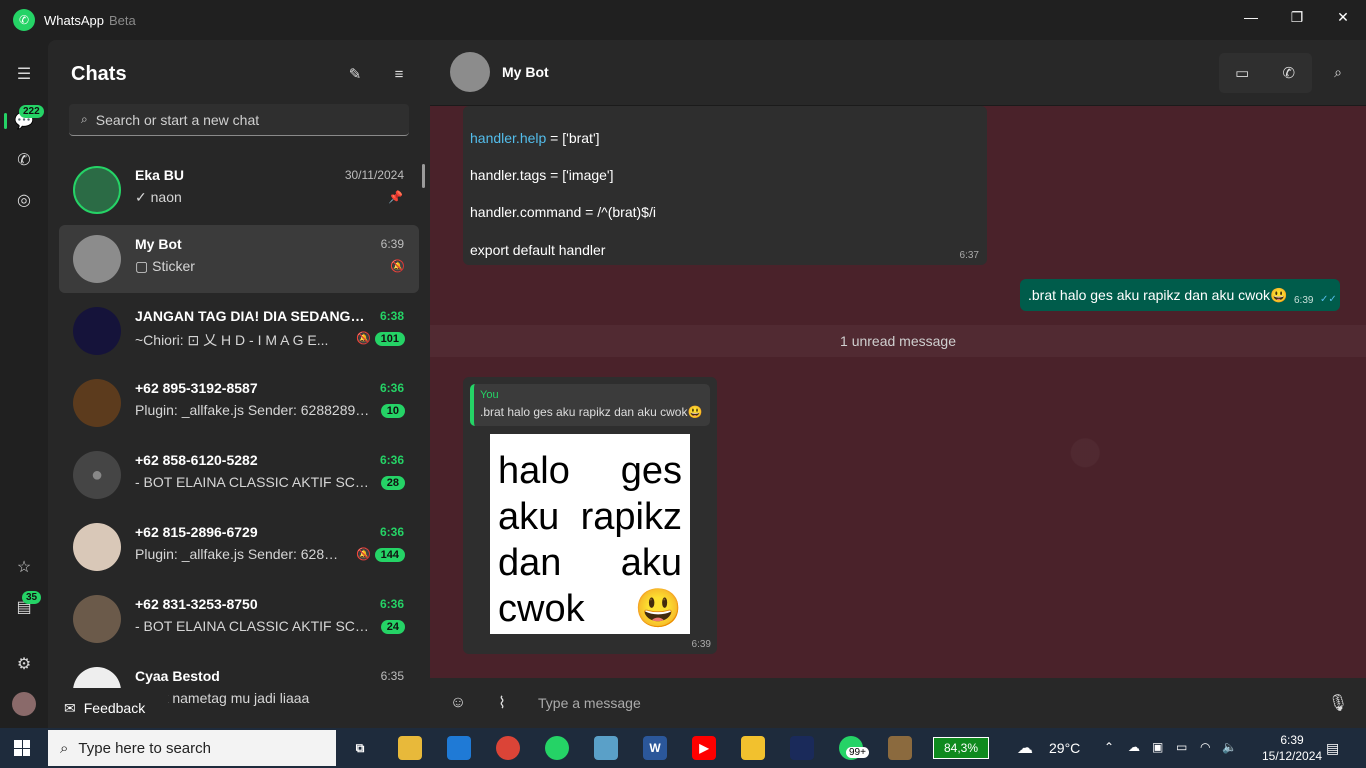  Describe the element at coordinates (655, 748) in the screenshot. I see `word-icon: W` at that location.